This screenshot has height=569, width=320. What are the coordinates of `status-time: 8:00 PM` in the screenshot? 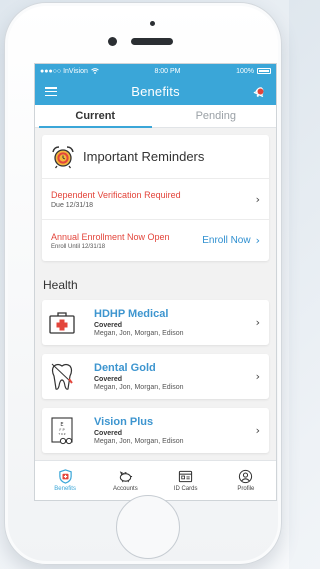 It's located at (167, 71).